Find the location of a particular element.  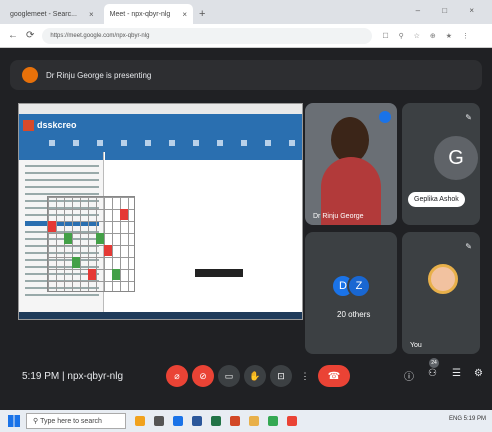

tab-label: Meet - npx-qbyr-nlg is located at coordinates (140, 14).